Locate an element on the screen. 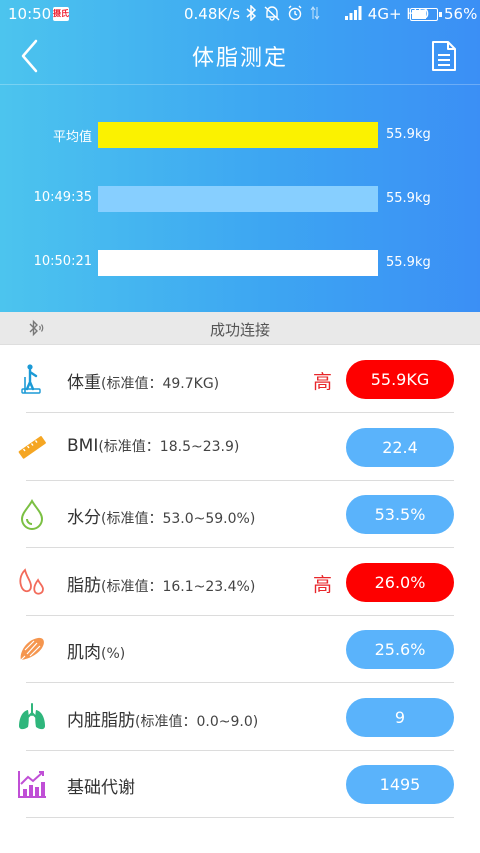 Image resolution: width=480 pixels, height=853 pixels. title-divider is located at coordinates (240, 84).